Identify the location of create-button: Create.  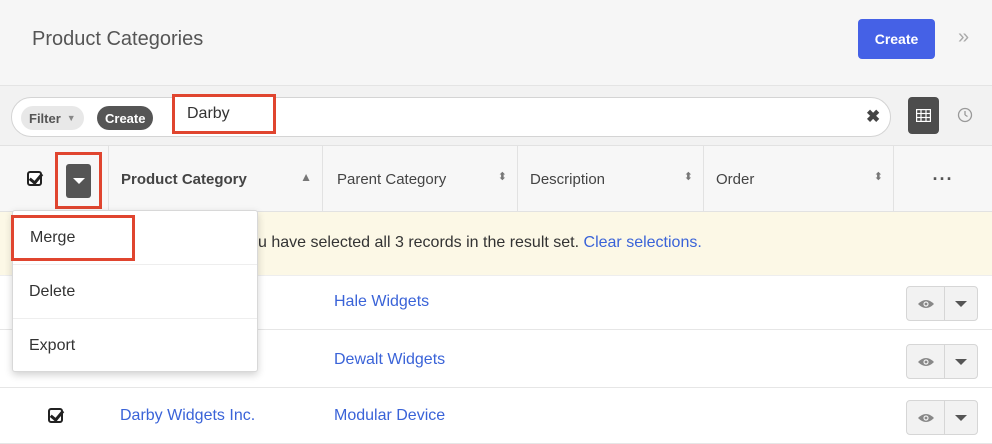
(896, 39).